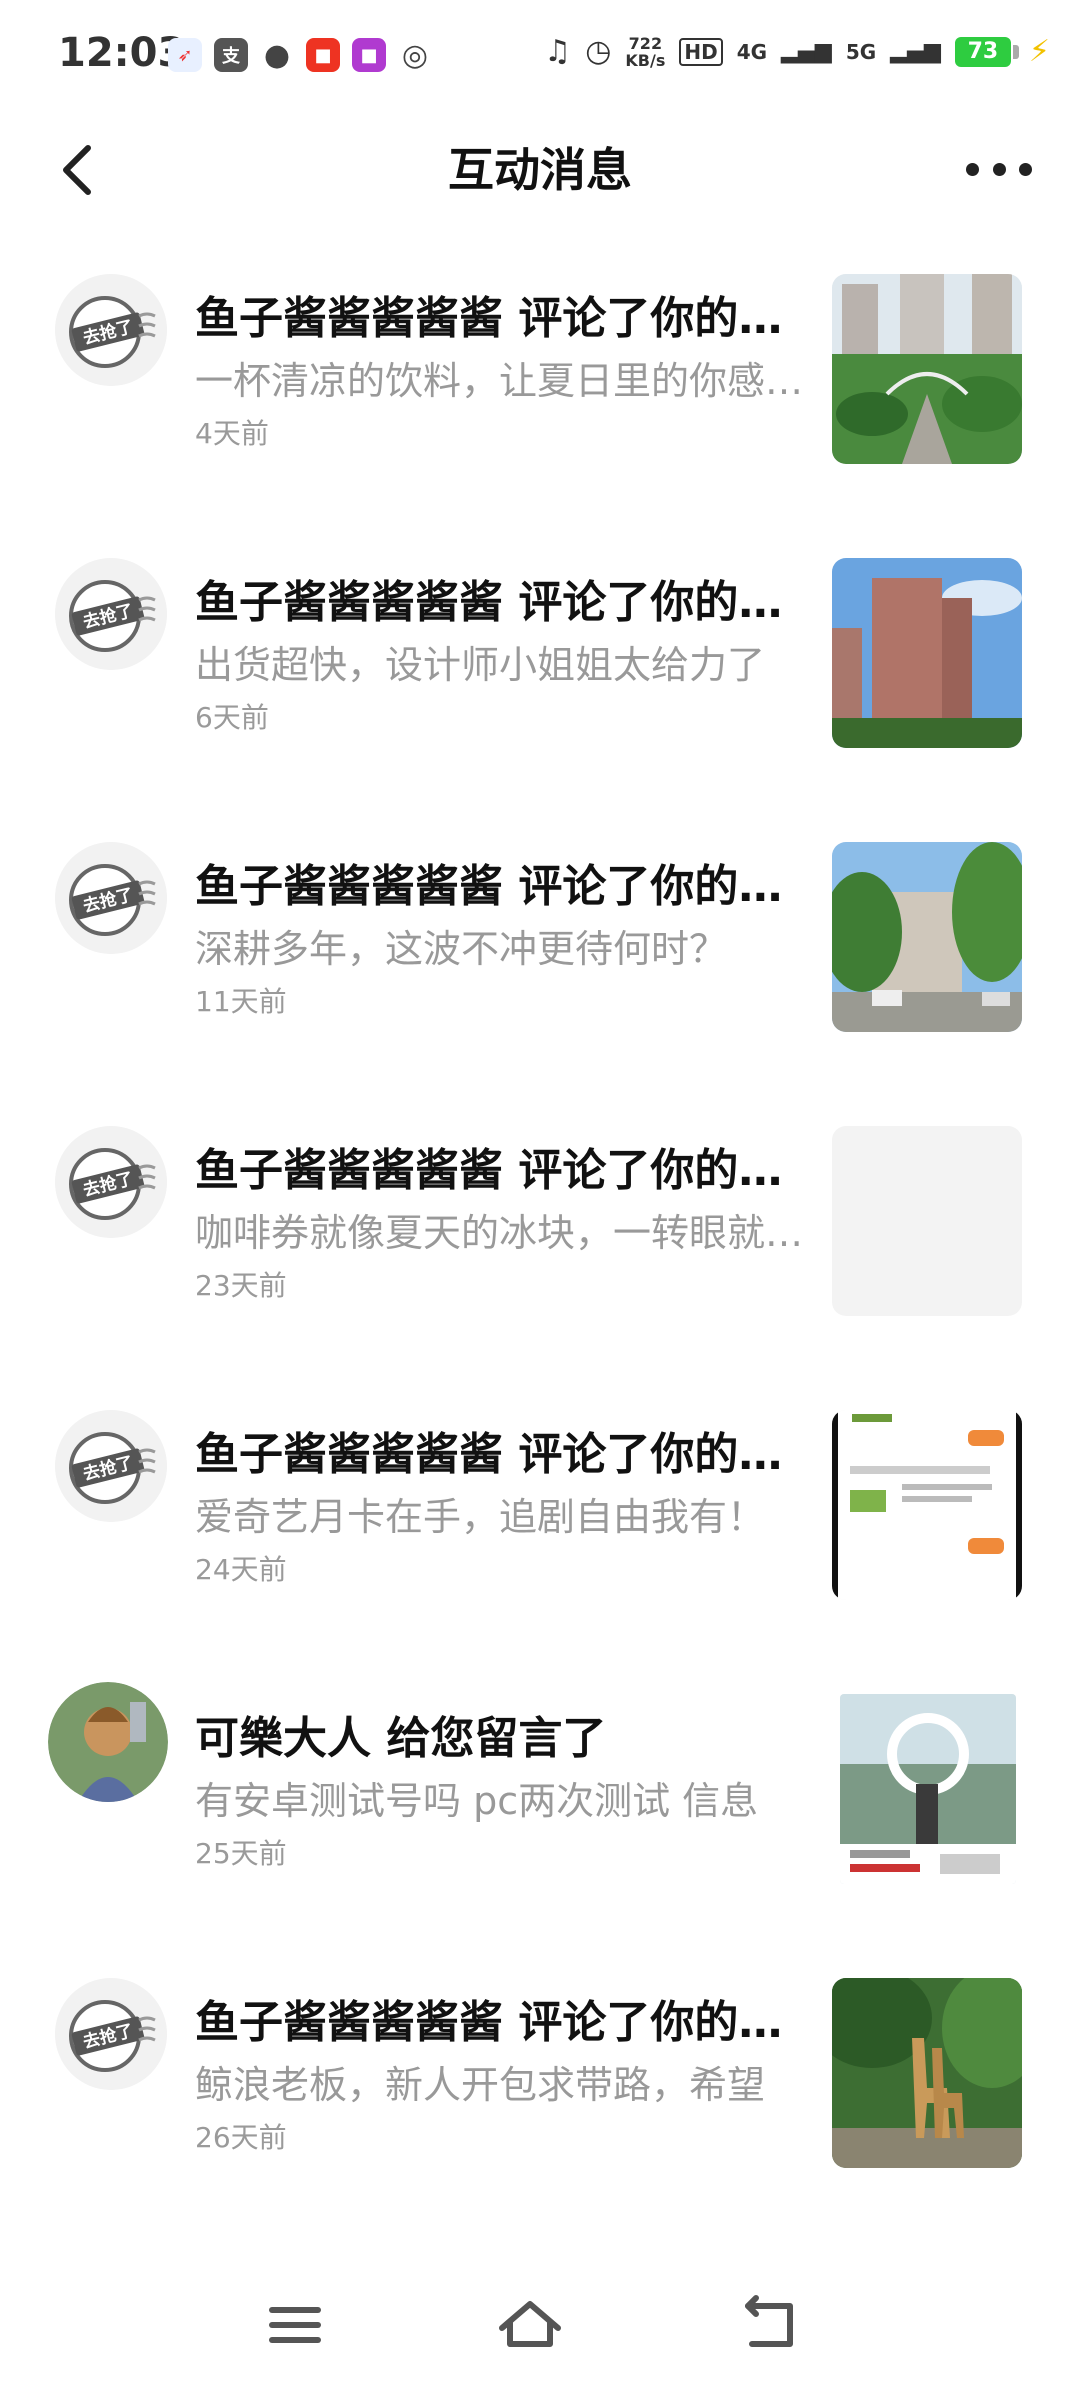 This screenshot has height=2388, width=1080. Describe the element at coordinates (122, 53) in the screenshot. I see `status-time: 12:03` at that location.